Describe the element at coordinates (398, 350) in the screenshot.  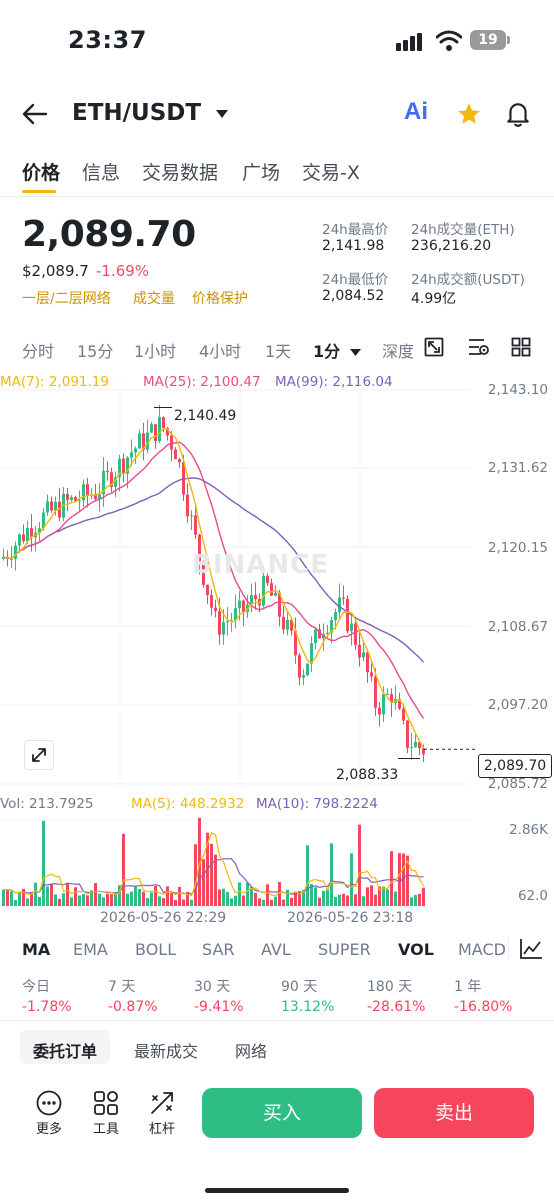
I see `interval-depth: 深度` at that location.